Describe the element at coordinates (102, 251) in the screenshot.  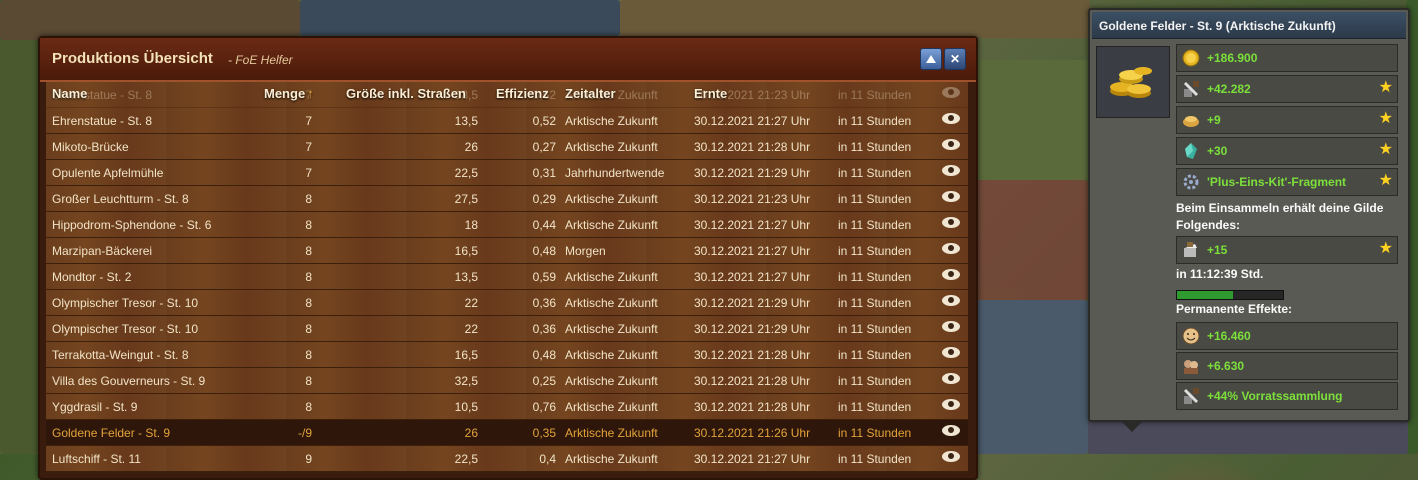
I see `cell-name: Marzipan-Bäckerei` at that location.